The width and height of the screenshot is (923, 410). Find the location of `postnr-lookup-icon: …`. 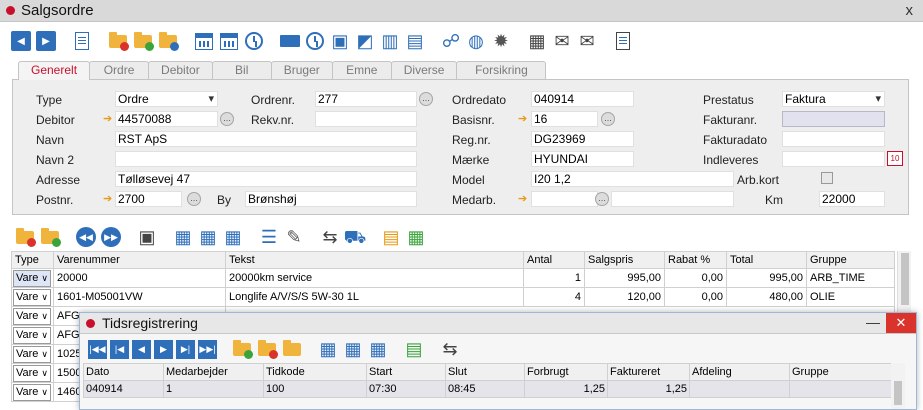

postnr-lookup-icon: … is located at coordinates (194, 199).